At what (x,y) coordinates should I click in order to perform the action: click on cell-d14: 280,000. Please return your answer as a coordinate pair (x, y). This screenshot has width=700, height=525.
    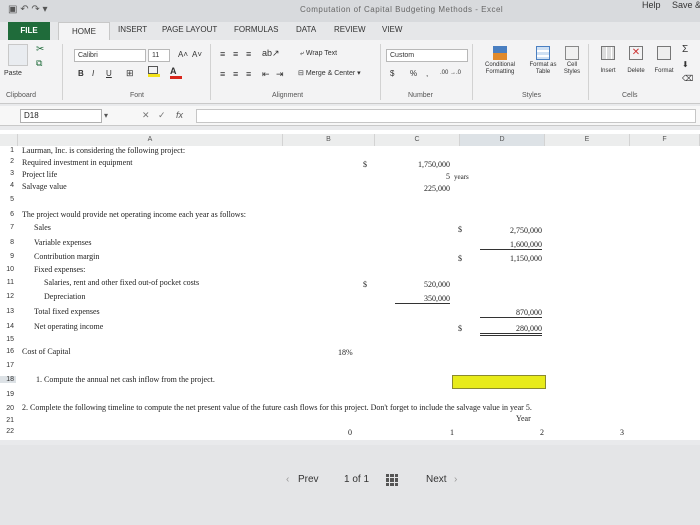
    Looking at the image, I should click on (511, 330).